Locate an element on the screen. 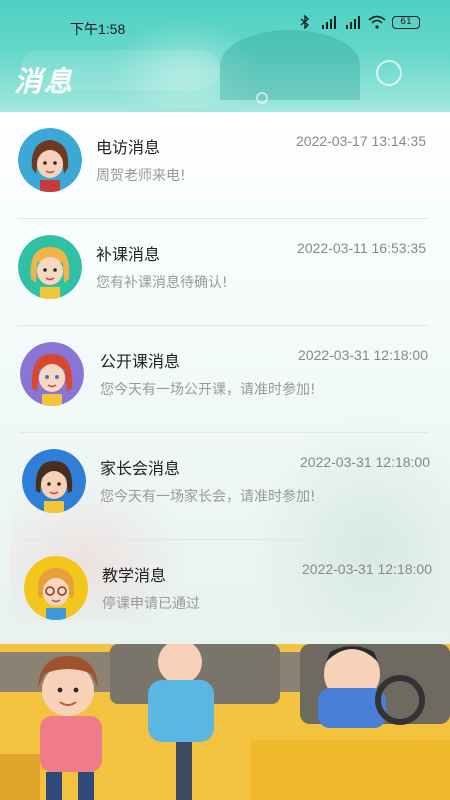  message-title: 补课消息 is located at coordinates (128, 254).